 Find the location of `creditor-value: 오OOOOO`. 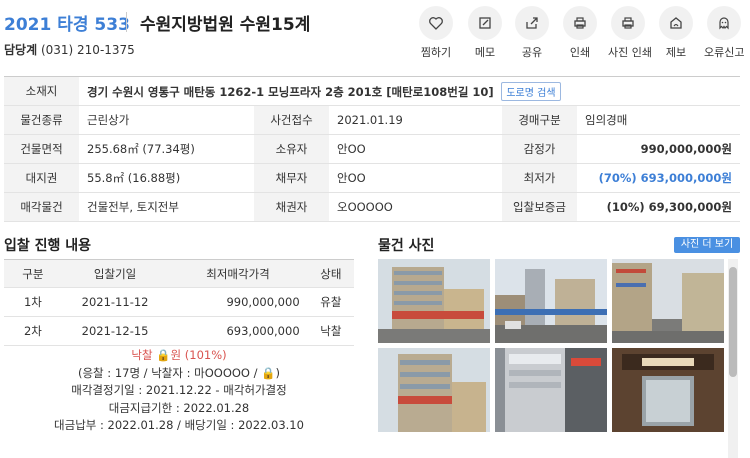

creditor-value: 오OOOOO is located at coordinates (415, 207).